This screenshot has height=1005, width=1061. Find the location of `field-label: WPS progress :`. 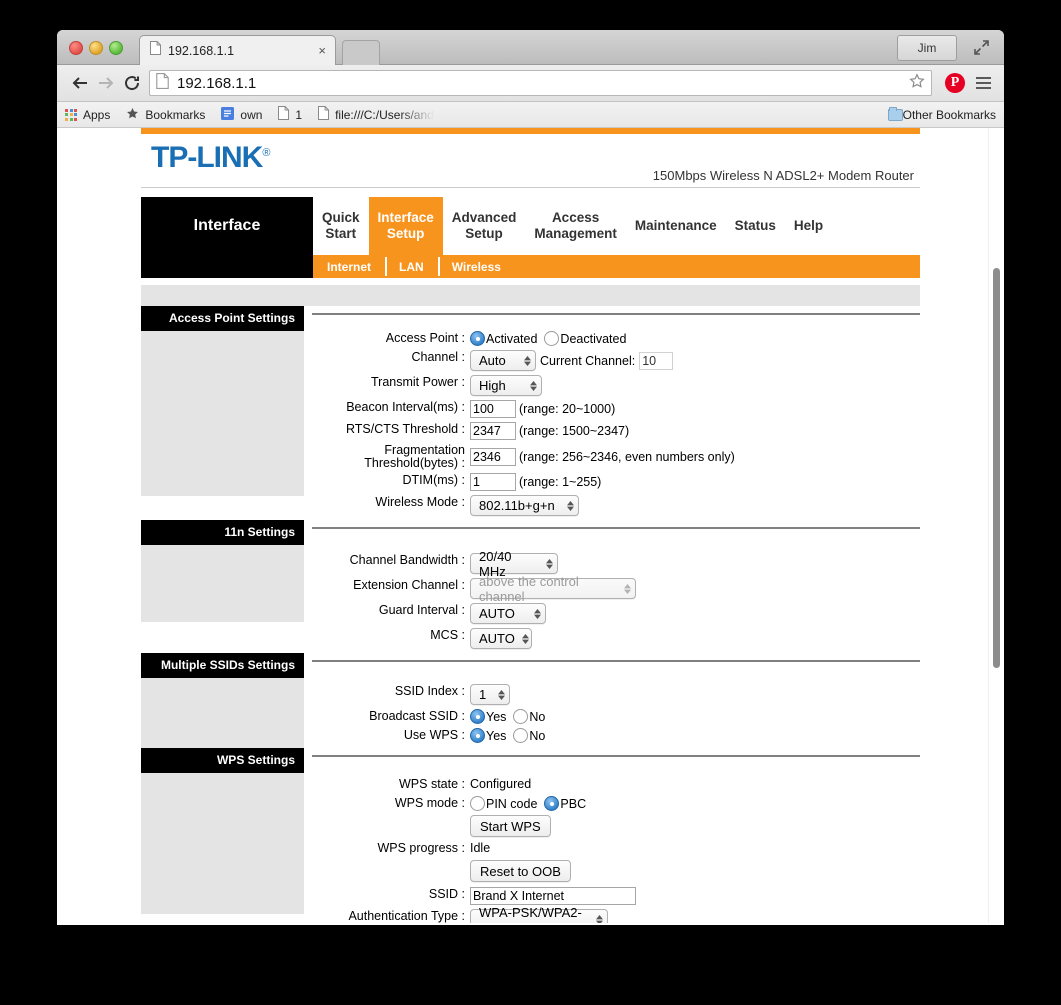

field-label: WPS progress : is located at coordinates (421, 848).